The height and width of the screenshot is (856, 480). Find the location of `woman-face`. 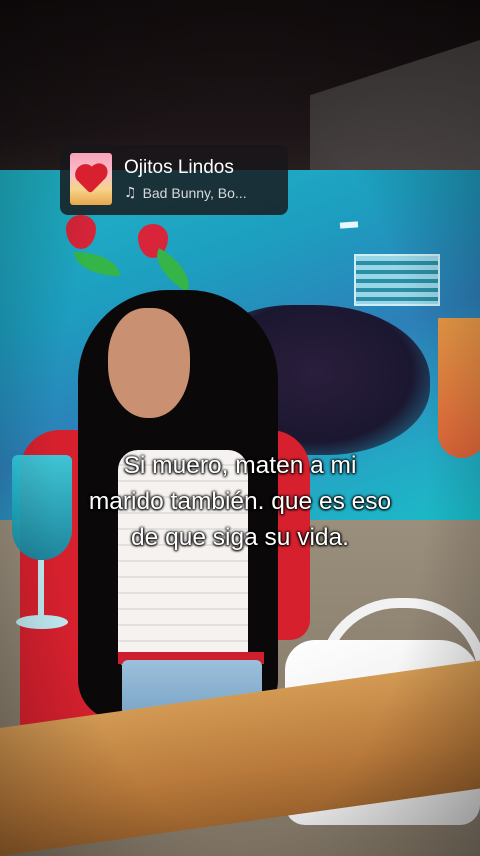

woman-face is located at coordinates (149, 363).